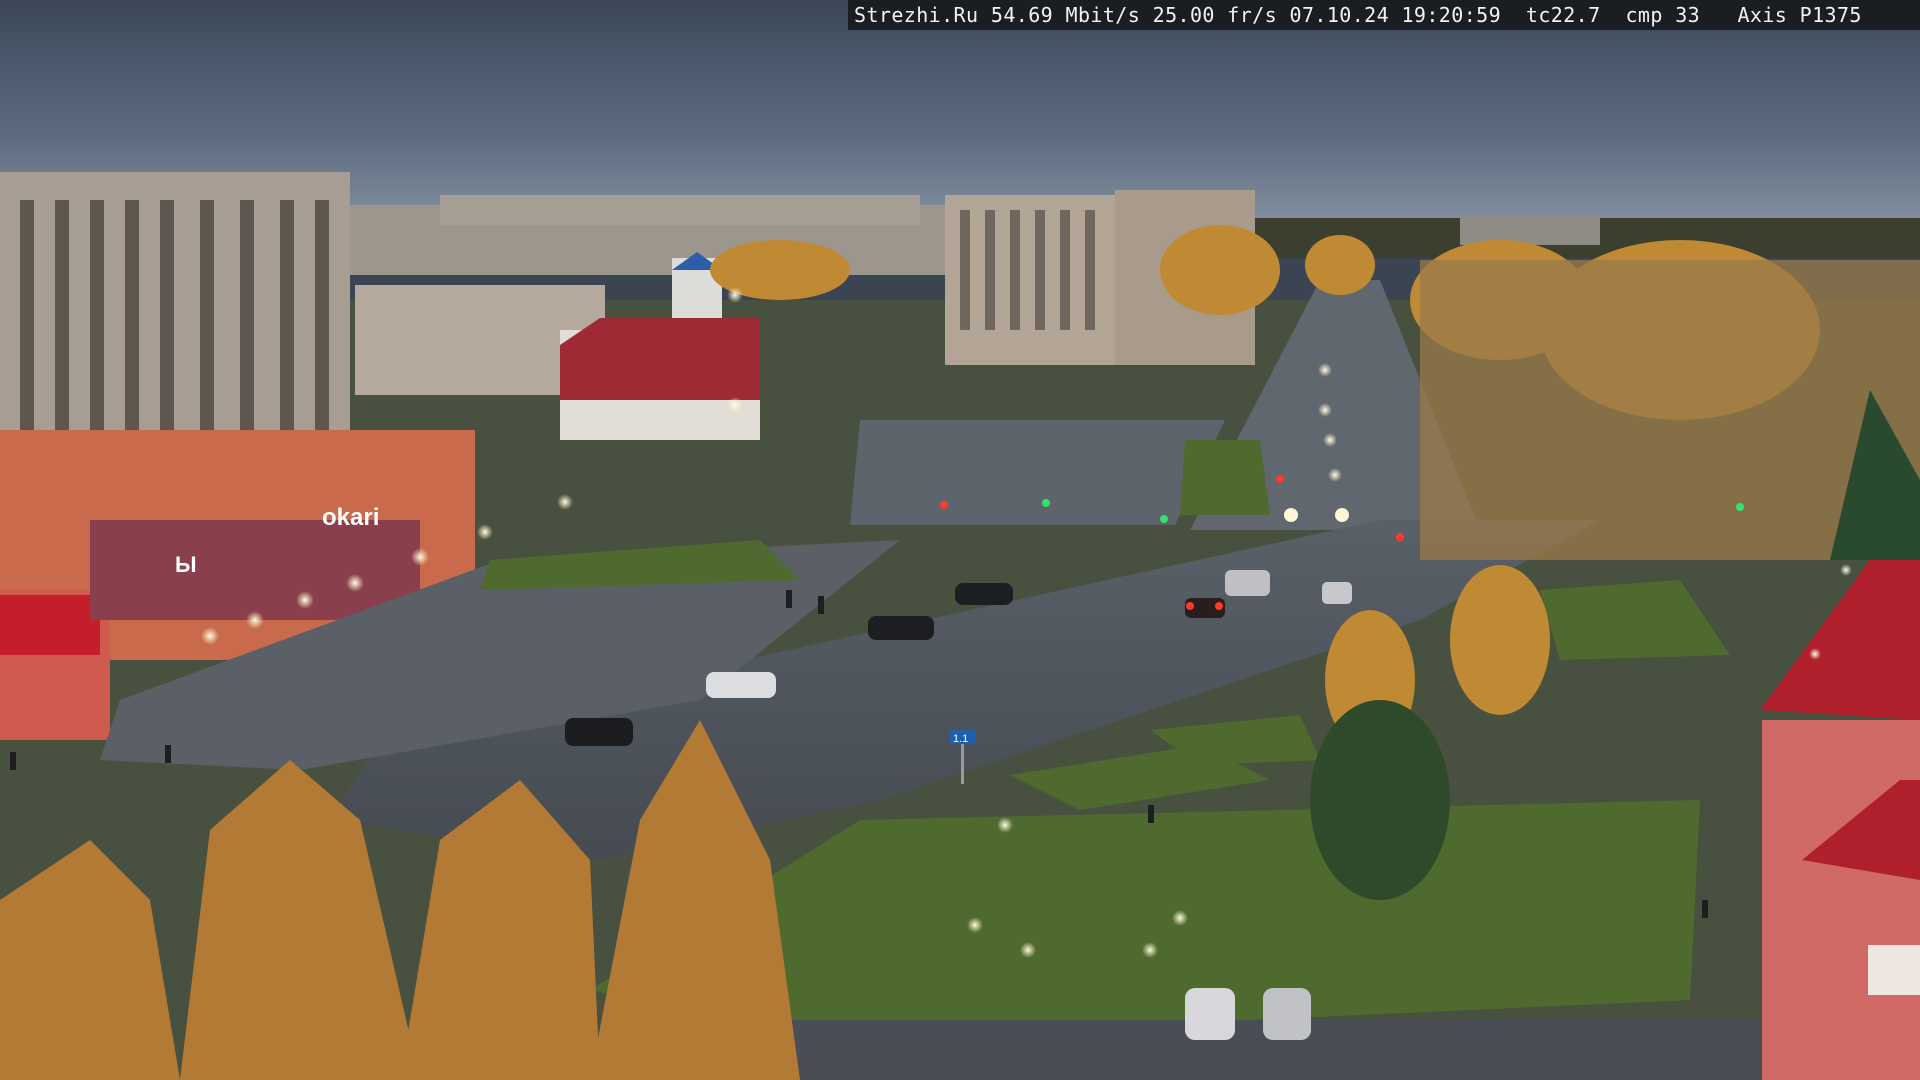  What do you see at coordinates (1065, 15) in the screenshot?
I see `overlay-bitrate: 54.69 Mbit/s` at bounding box center [1065, 15].